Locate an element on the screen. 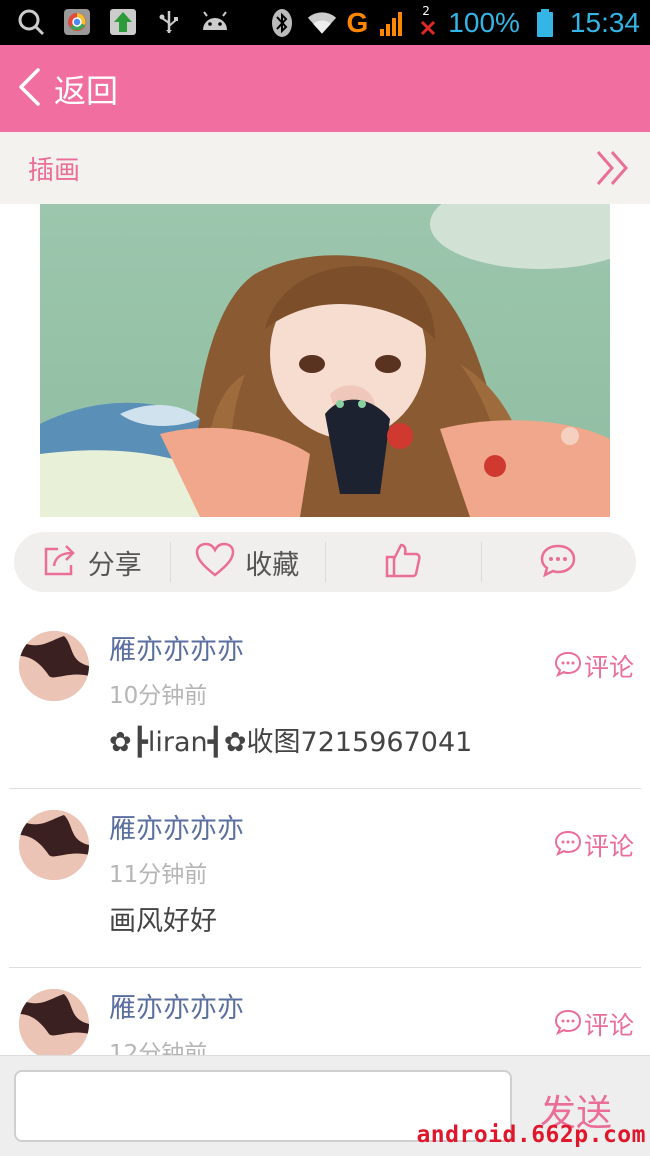 The height and width of the screenshot is (1156, 650). category-bar: 插画 is located at coordinates (325, 168).